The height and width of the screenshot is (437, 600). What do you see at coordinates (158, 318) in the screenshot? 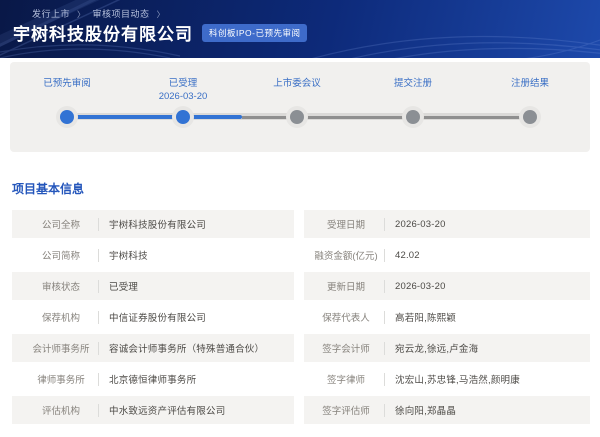
I see `field-value: 中信证券股份有限公司` at bounding box center [158, 318].